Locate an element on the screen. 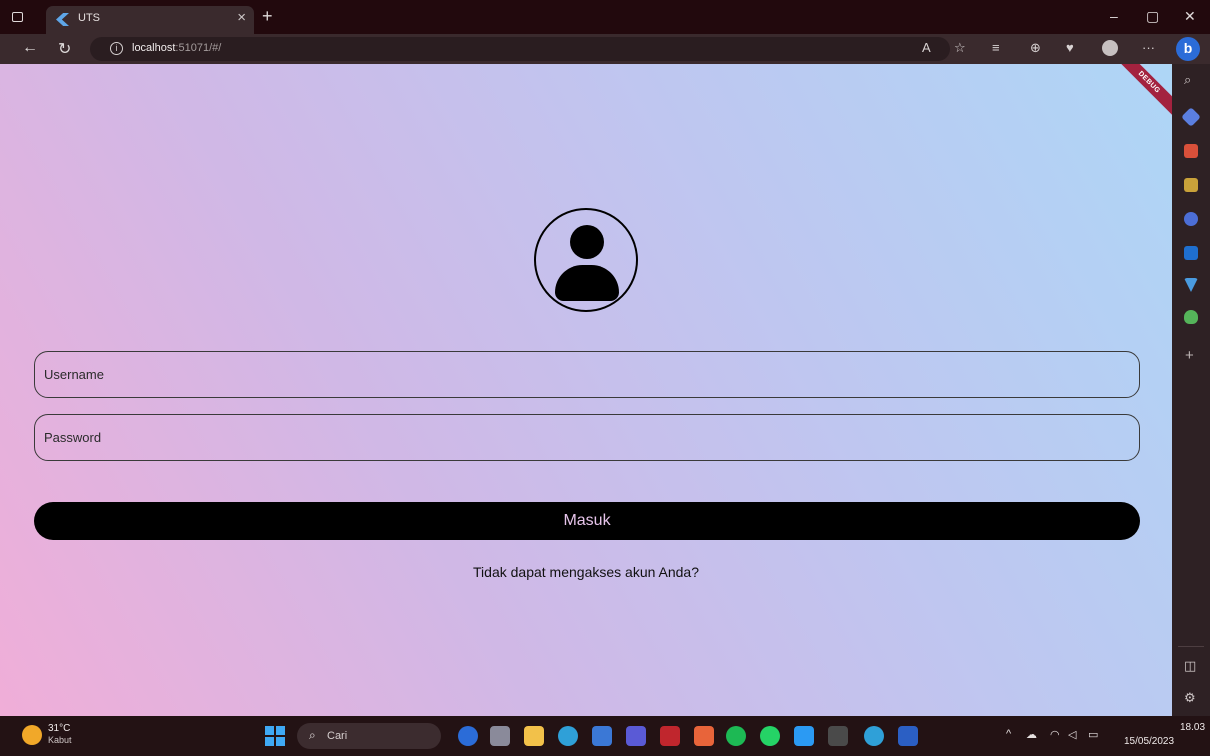 Image resolution: width=1210 pixels, height=756 pixels. site-info-icon: i is located at coordinates (116, 48).